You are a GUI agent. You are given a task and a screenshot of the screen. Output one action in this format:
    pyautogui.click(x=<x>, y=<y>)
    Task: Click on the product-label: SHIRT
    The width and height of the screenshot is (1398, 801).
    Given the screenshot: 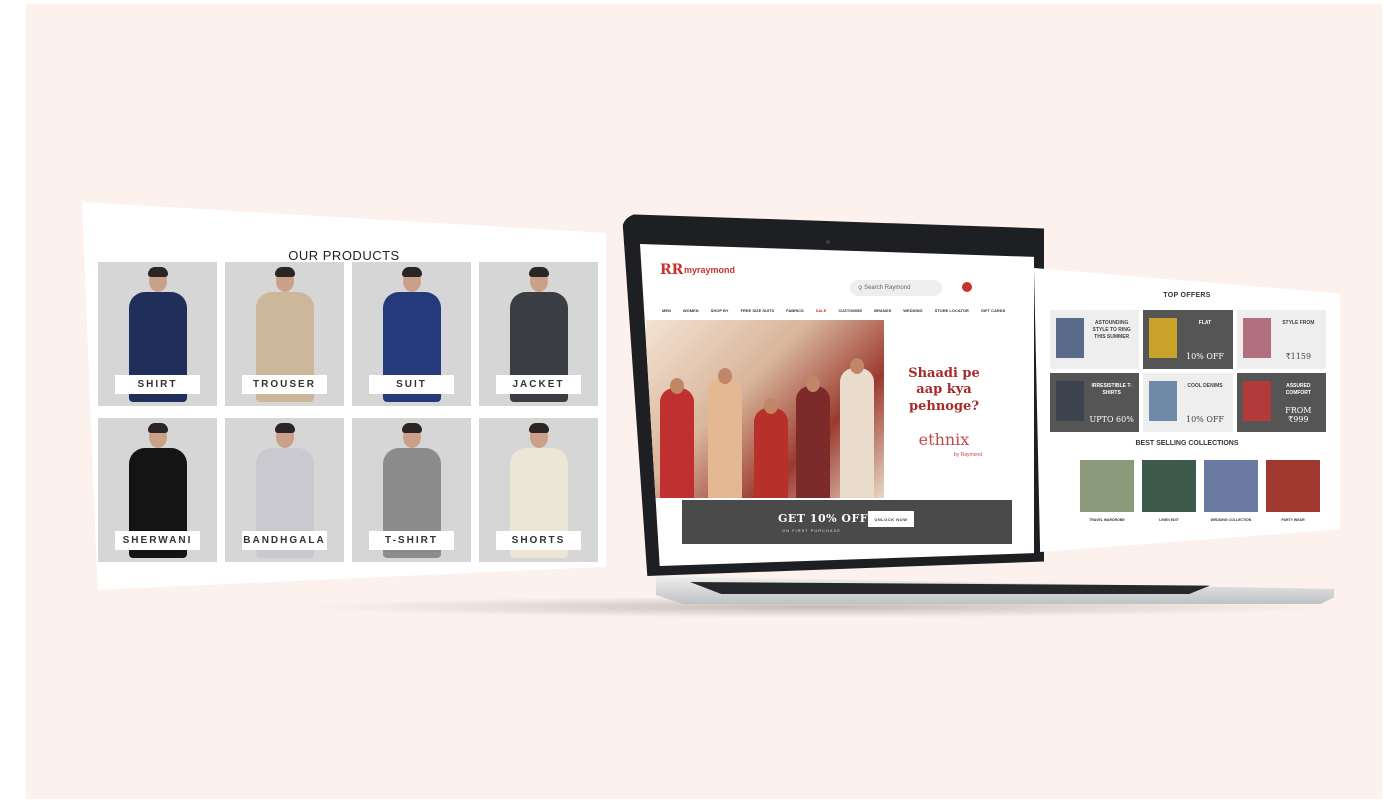 What is the action you would take?
    pyautogui.click(x=157, y=384)
    